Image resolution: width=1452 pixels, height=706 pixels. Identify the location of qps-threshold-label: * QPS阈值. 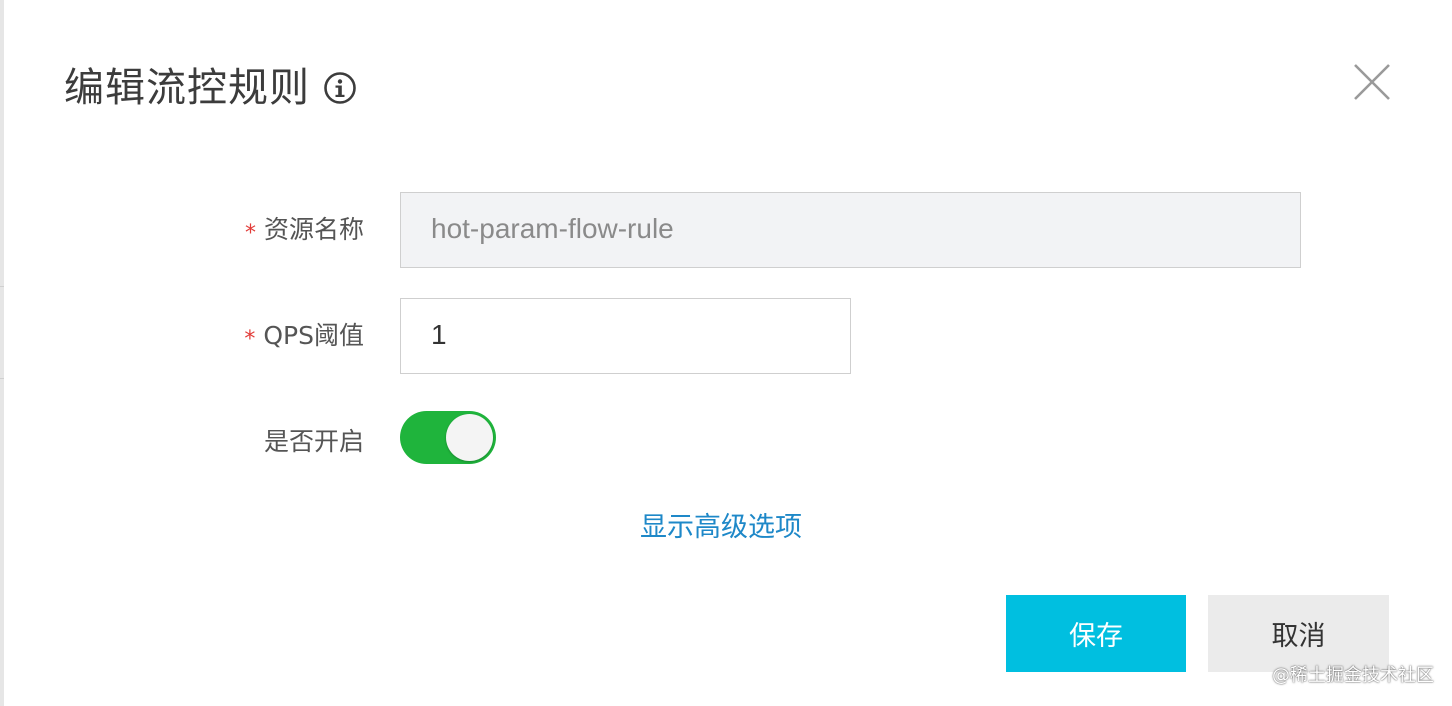
(304, 337).